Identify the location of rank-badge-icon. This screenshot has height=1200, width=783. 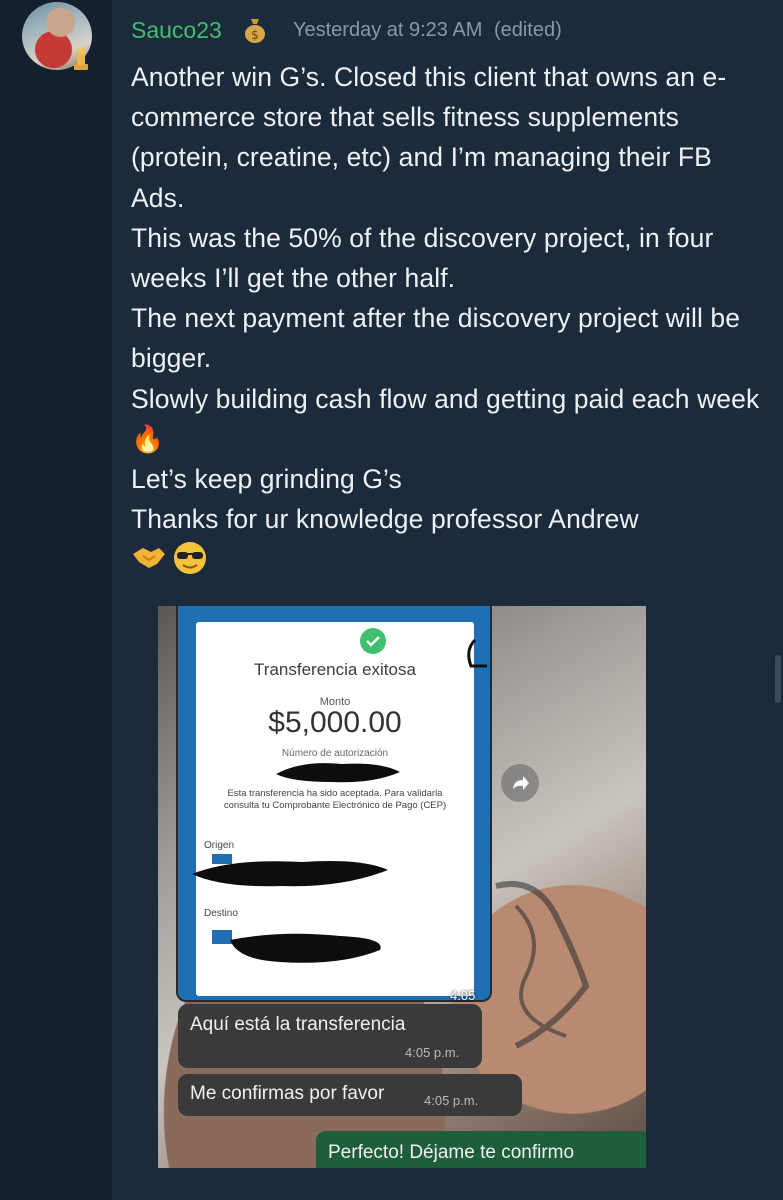
(81, 58).